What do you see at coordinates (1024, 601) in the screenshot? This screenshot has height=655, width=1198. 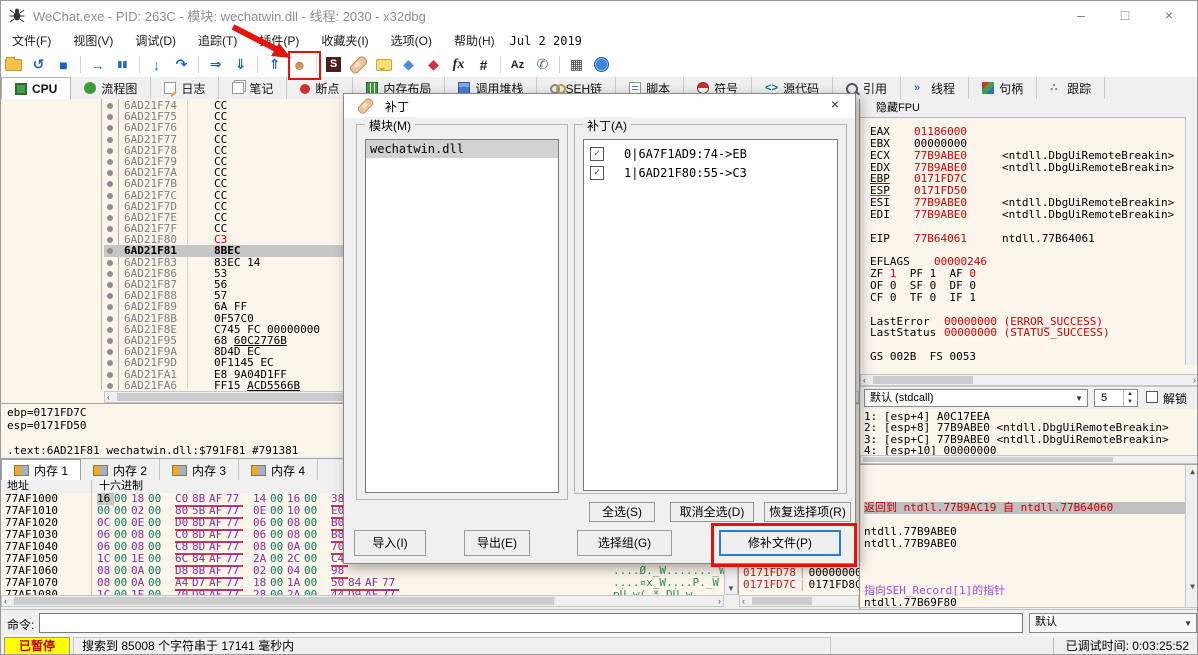 I see `stackinfo-row: ntdll.77B69F80` at bounding box center [1024, 601].